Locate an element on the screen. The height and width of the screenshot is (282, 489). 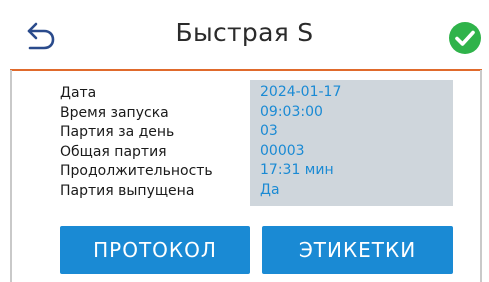
date-value: 2024-01-17 is located at coordinates (301, 92).